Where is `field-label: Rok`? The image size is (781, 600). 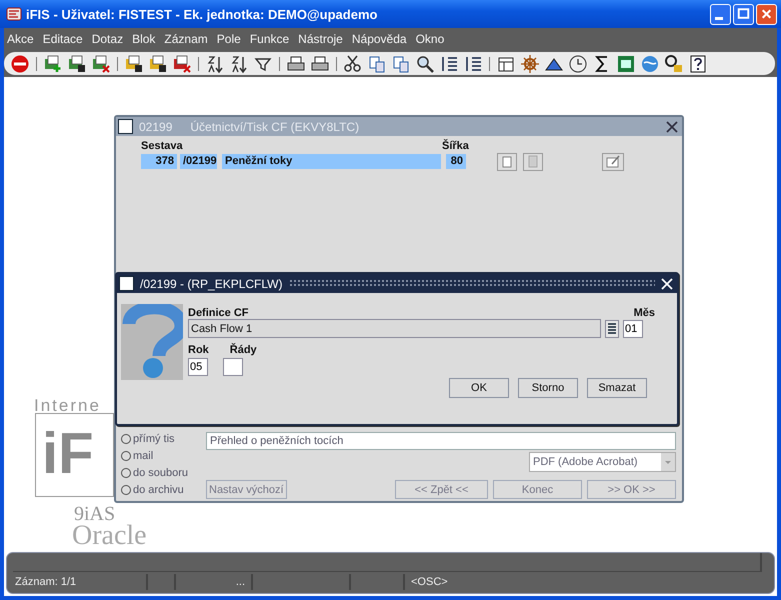
field-label: Rok is located at coordinates (198, 350).